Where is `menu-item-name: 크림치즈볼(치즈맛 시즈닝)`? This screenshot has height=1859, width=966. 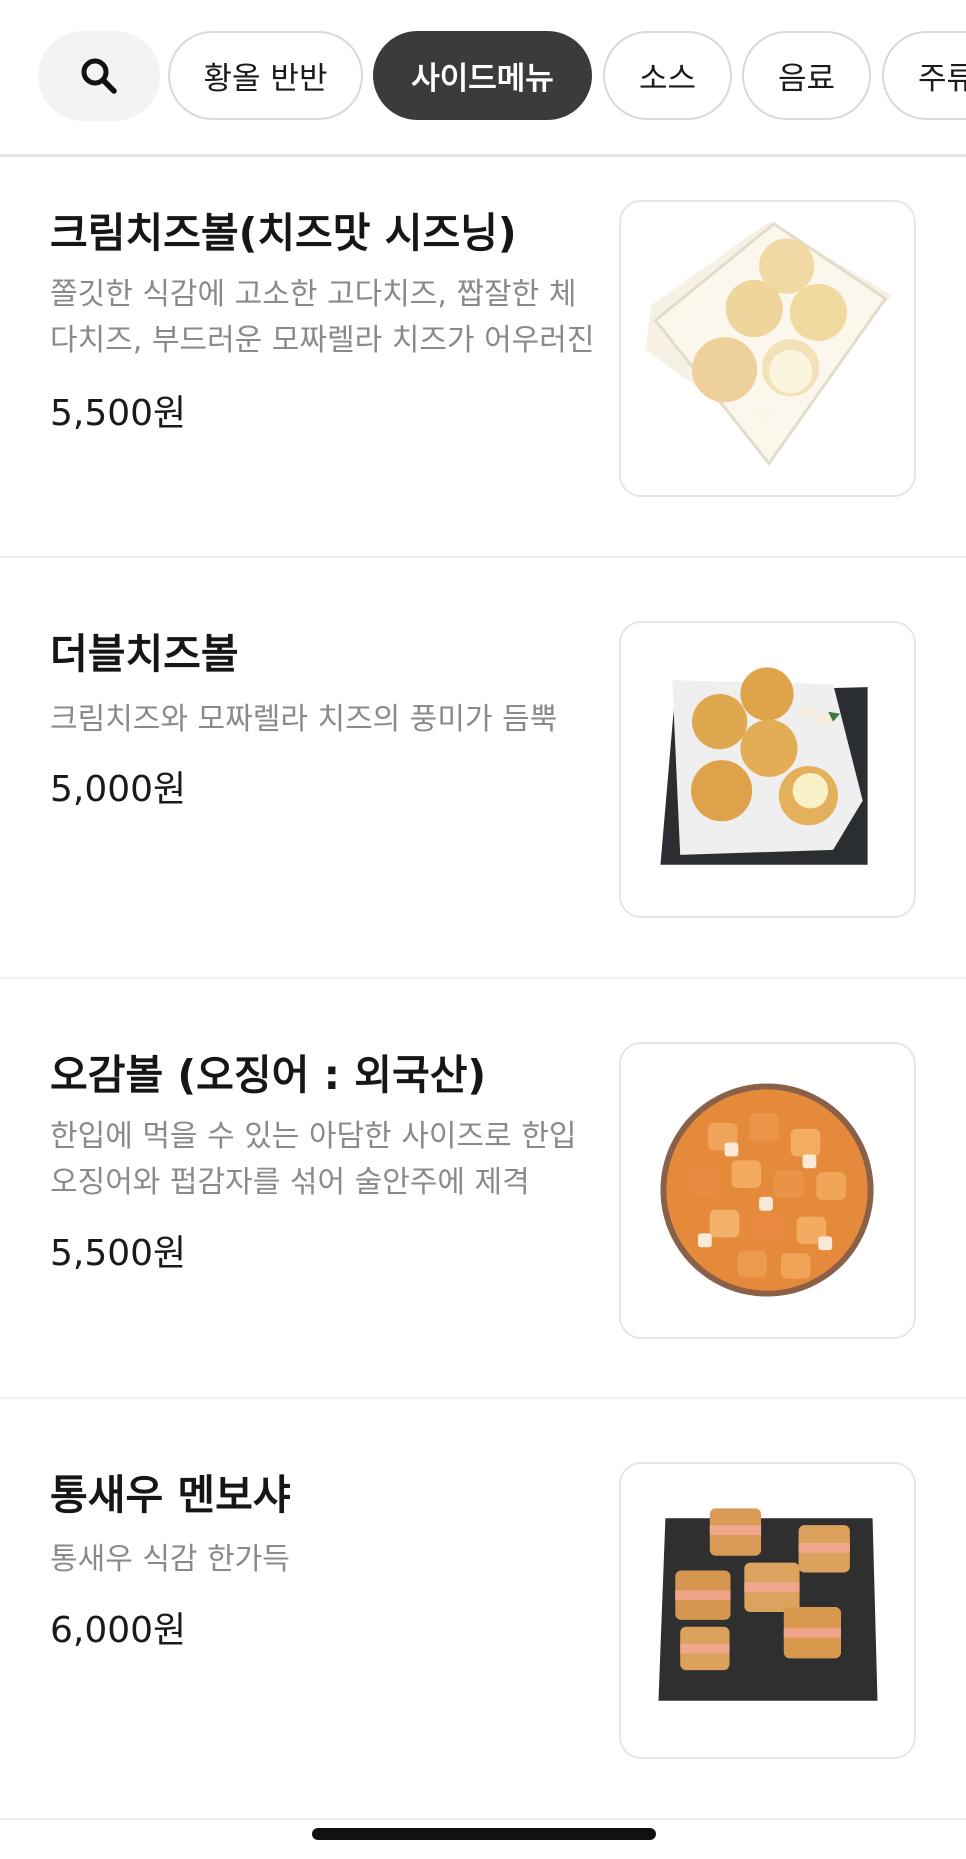 menu-item-name: 크림치즈볼(치즈맛 시즈닝) is located at coordinates (283, 233).